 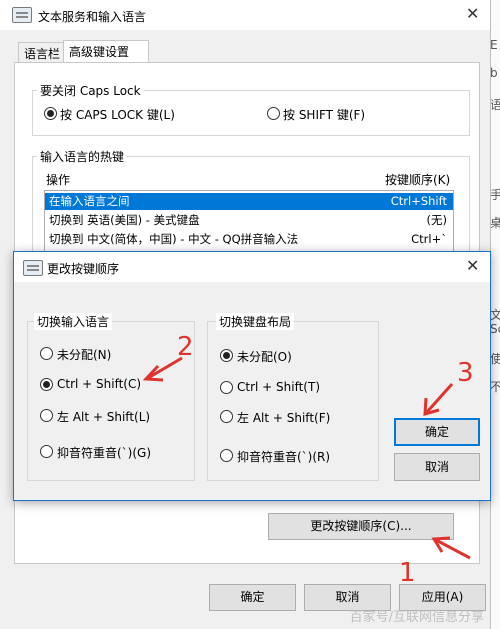 I want to click on step-number-3: 3, so click(x=465, y=373).